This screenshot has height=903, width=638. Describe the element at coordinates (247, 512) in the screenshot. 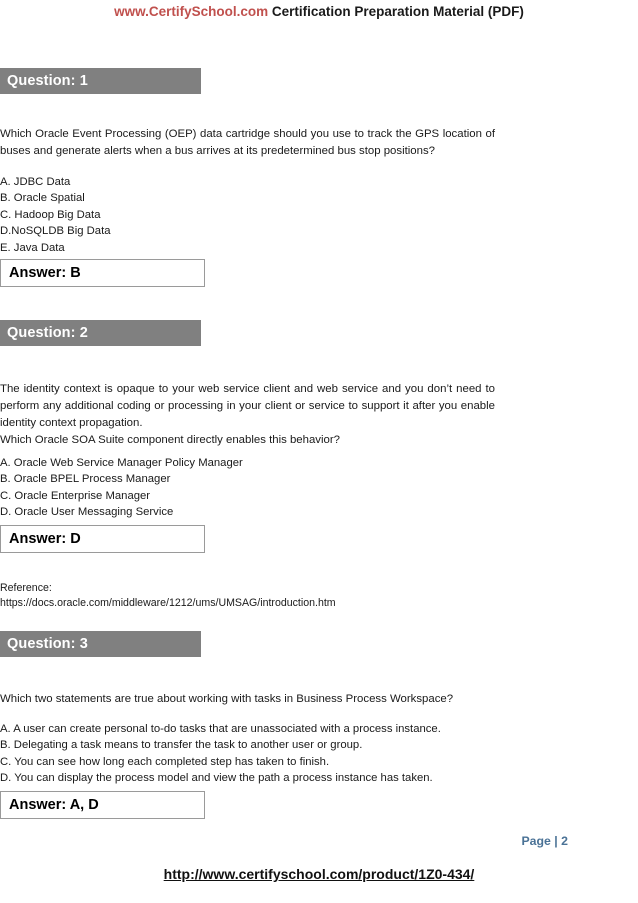

I see `option-item: D. Oracle User Messaging Service` at that location.